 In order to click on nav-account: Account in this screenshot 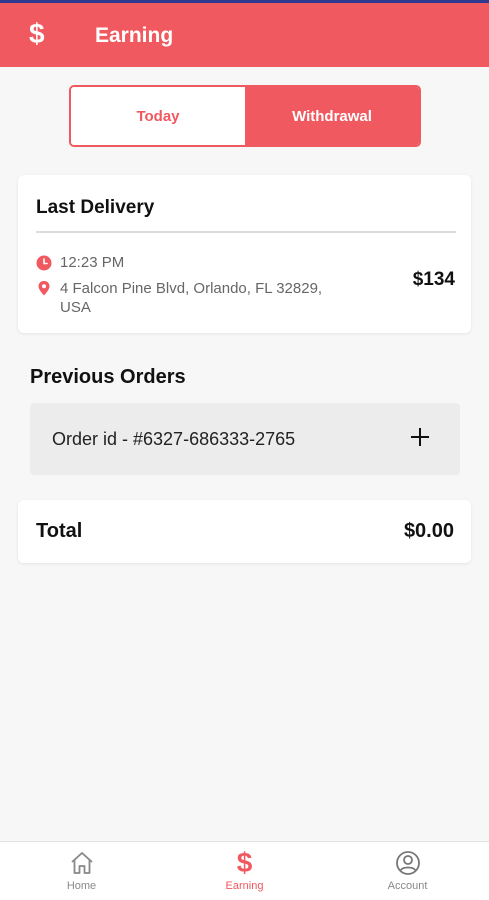, I will do `click(407, 871)`.